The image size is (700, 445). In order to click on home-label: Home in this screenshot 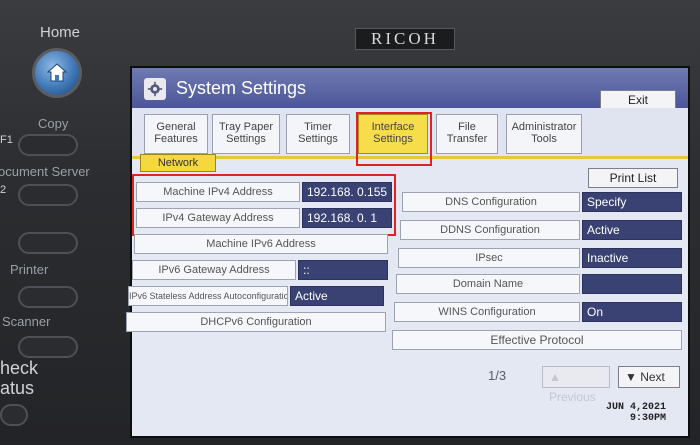, I will do `click(60, 32)`.